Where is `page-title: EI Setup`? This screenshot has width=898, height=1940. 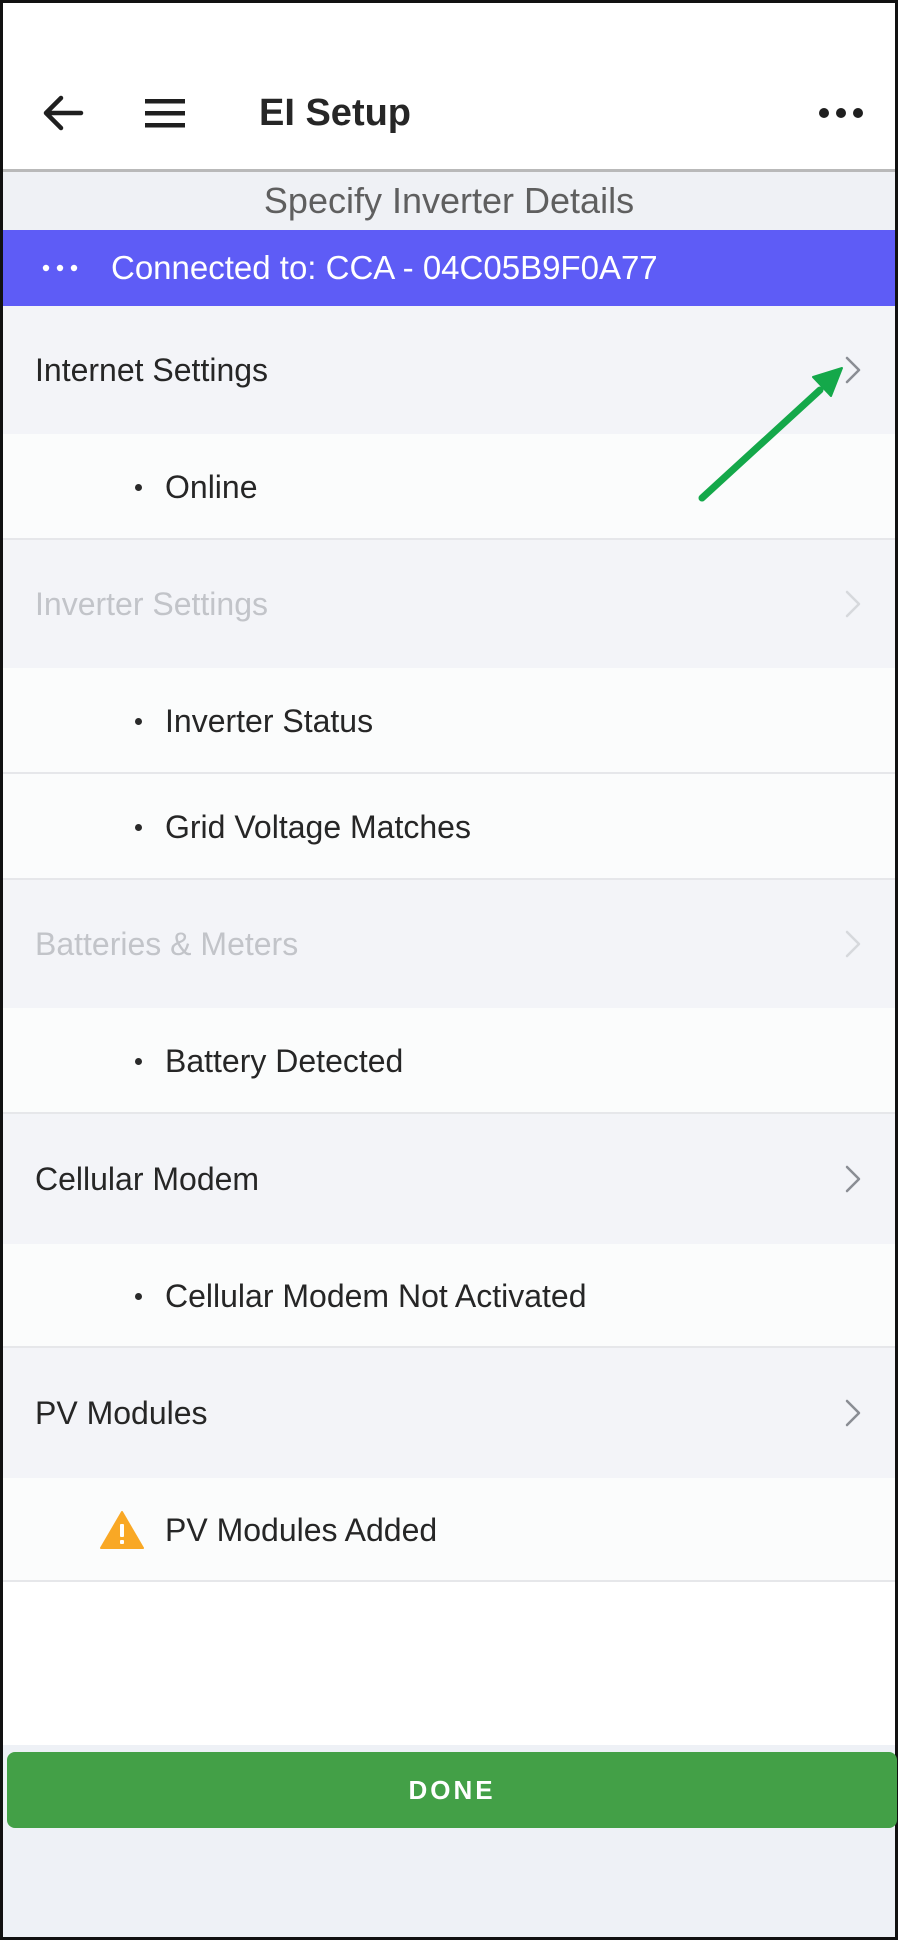
page-title: EI Setup is located at coordinates (335, 113).